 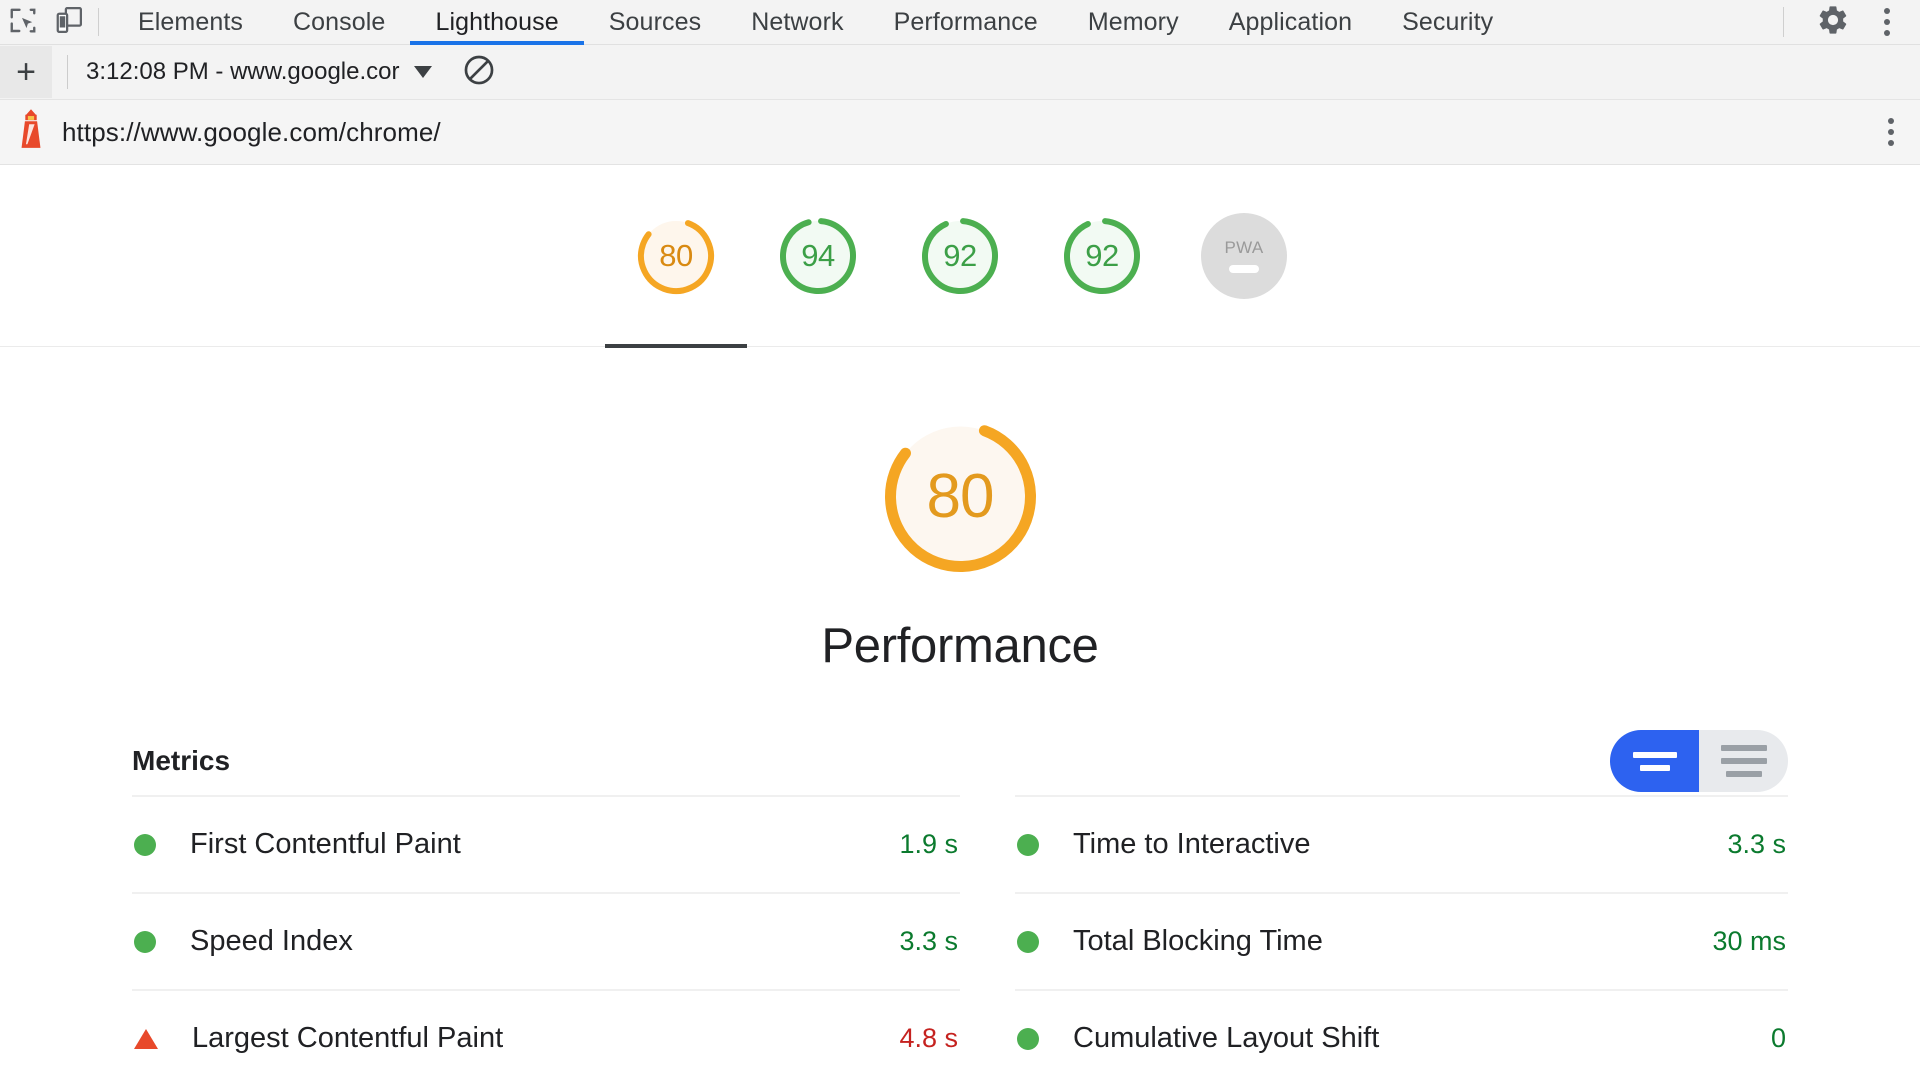 What do you see at coordinates (960, 72) in the screenshot?
I see `lighthouse-run-bar: + 3:12:08 PM - www.google.cor` at bounding box center [960, 72].